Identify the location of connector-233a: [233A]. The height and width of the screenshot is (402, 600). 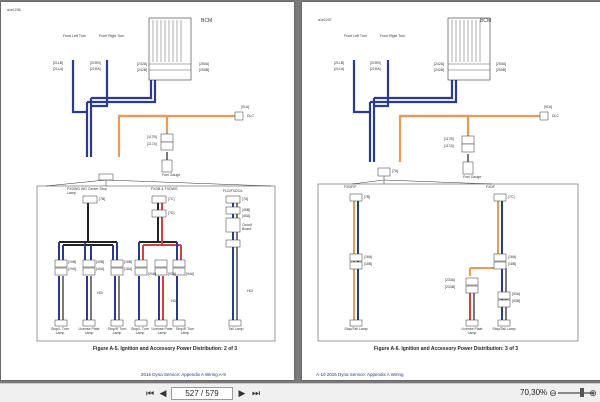
(450, 280).